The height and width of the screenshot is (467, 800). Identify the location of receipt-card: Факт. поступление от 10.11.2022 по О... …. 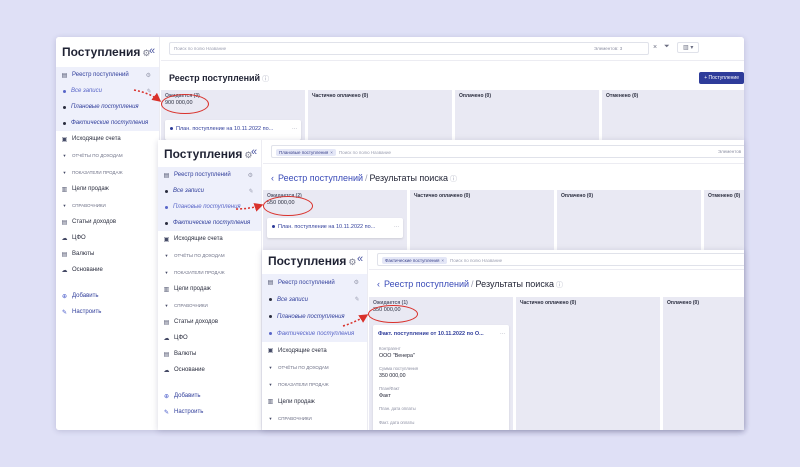
(441, 377).